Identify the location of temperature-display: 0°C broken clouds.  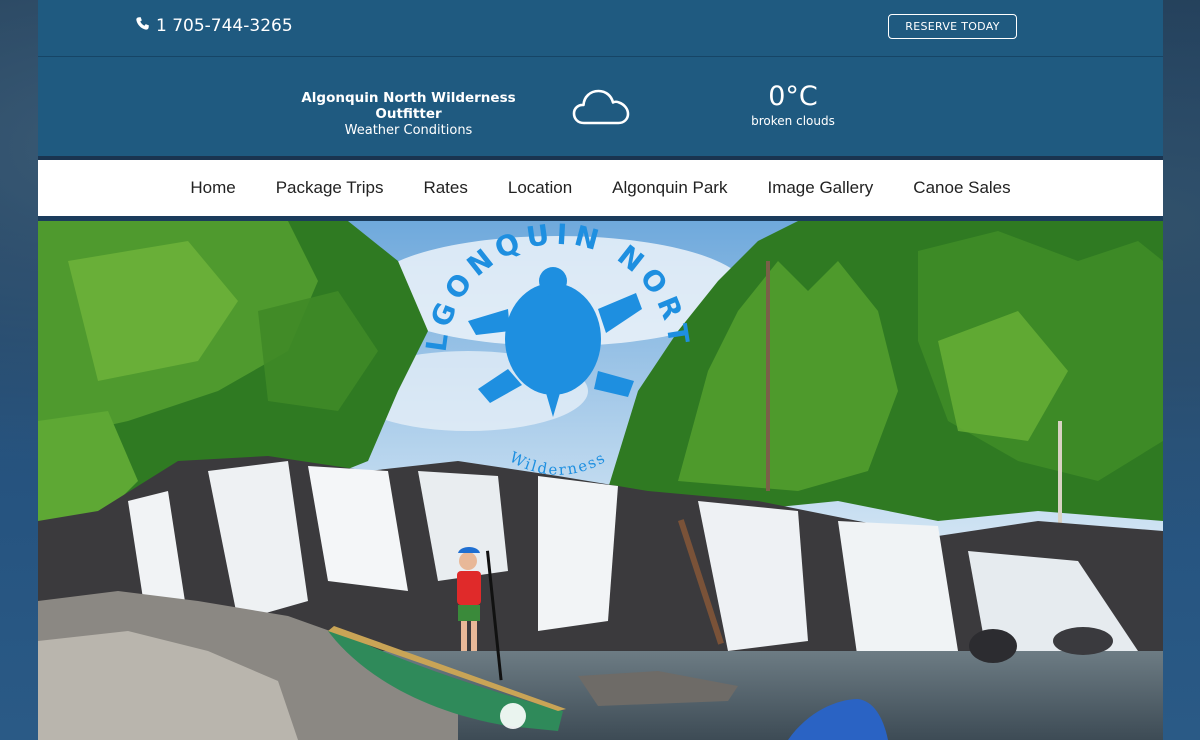
(793, 104).